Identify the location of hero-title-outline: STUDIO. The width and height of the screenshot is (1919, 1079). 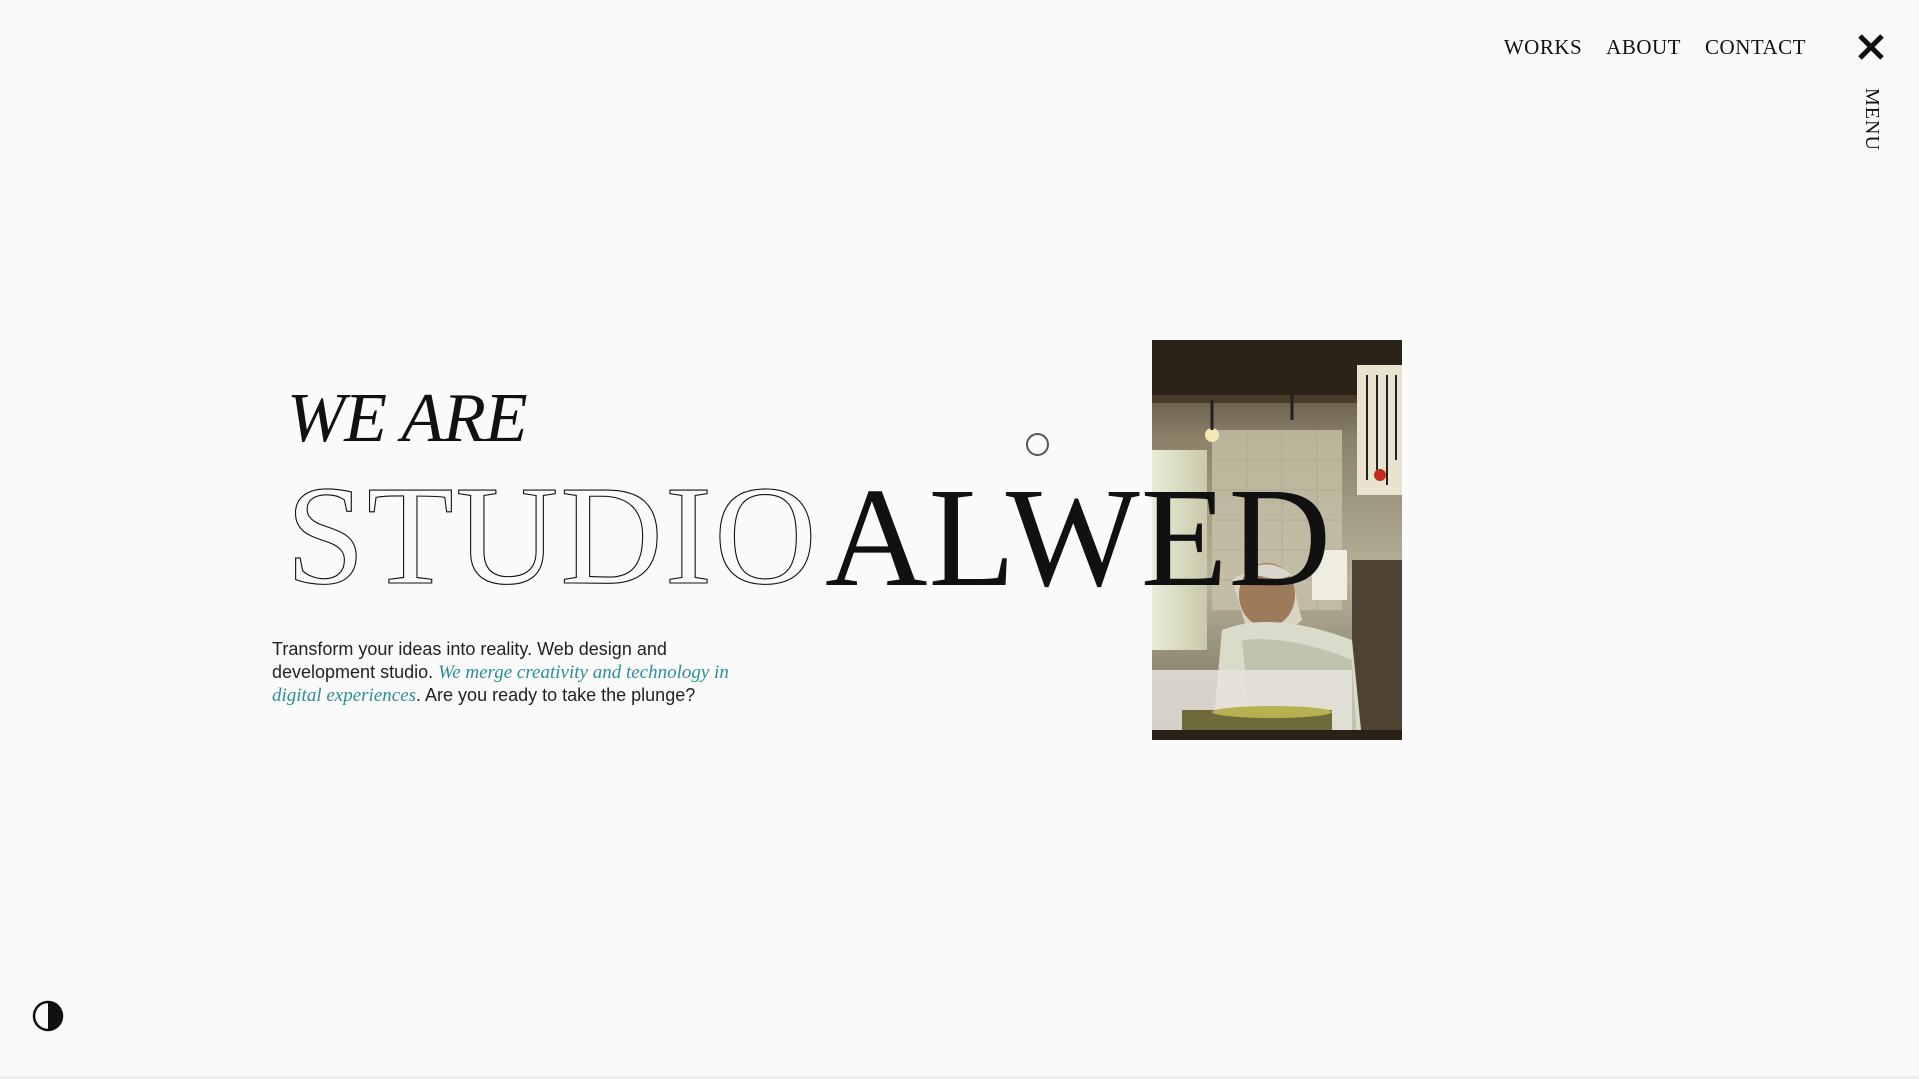
(552, 535).